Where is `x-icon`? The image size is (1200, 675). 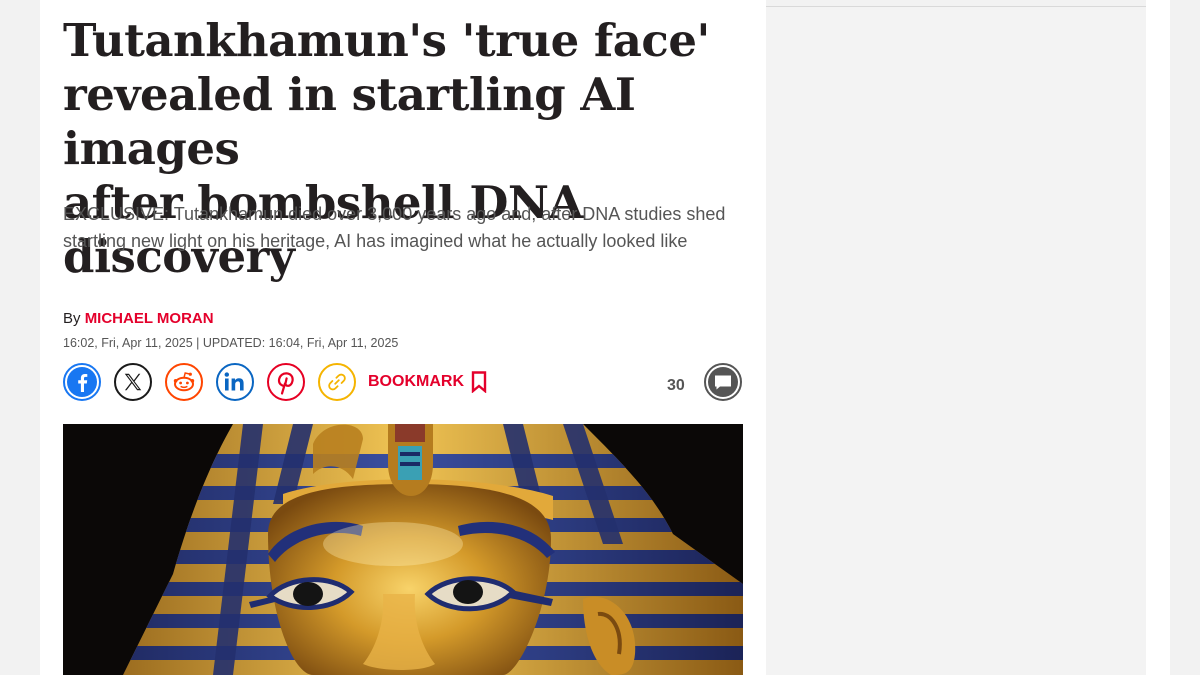 x-icon is located at coordinates (133, 382).